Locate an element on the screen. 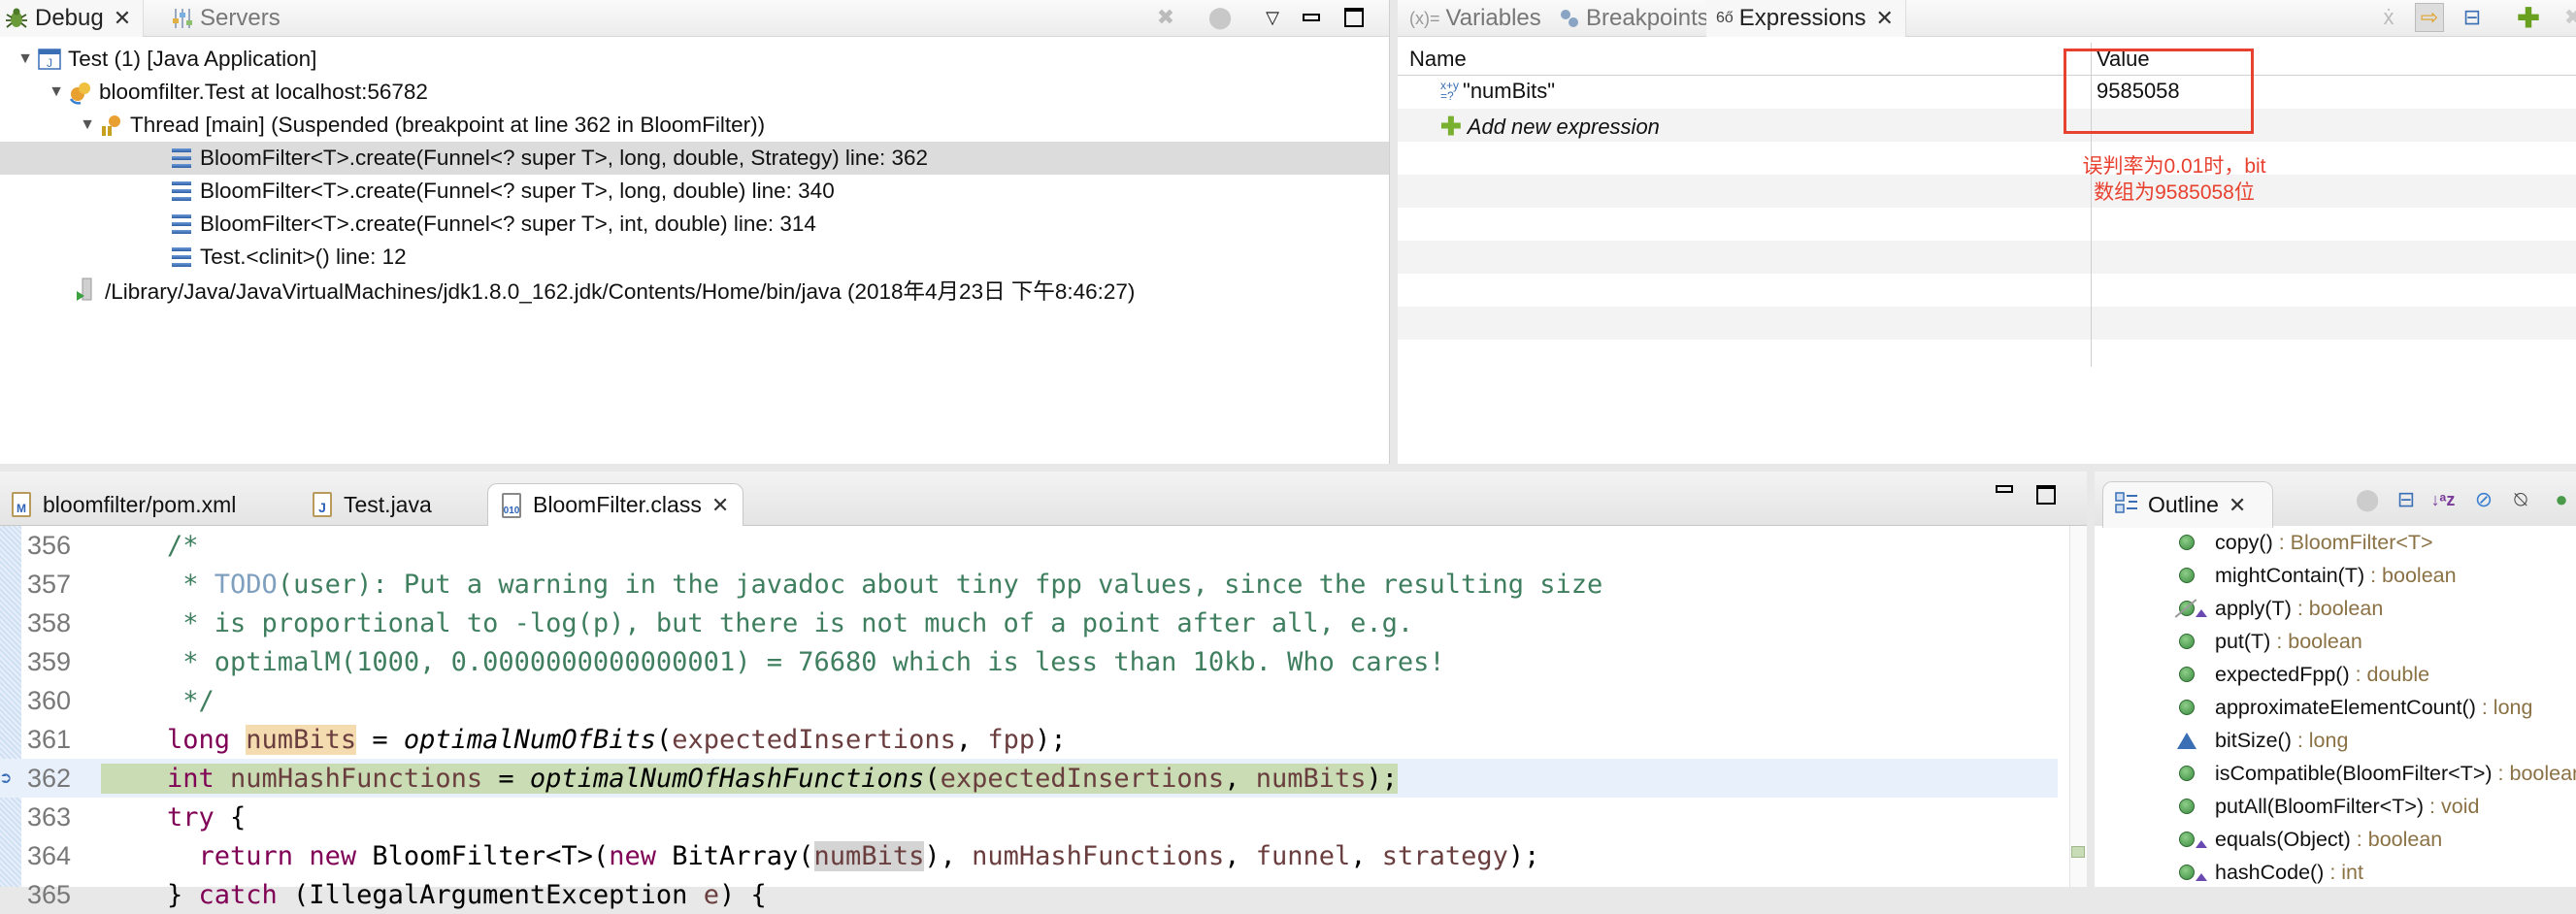 This screenshot has height=914, width=2576. outline-item: expectedFpp() : double is located at coordinates (2336, 674).